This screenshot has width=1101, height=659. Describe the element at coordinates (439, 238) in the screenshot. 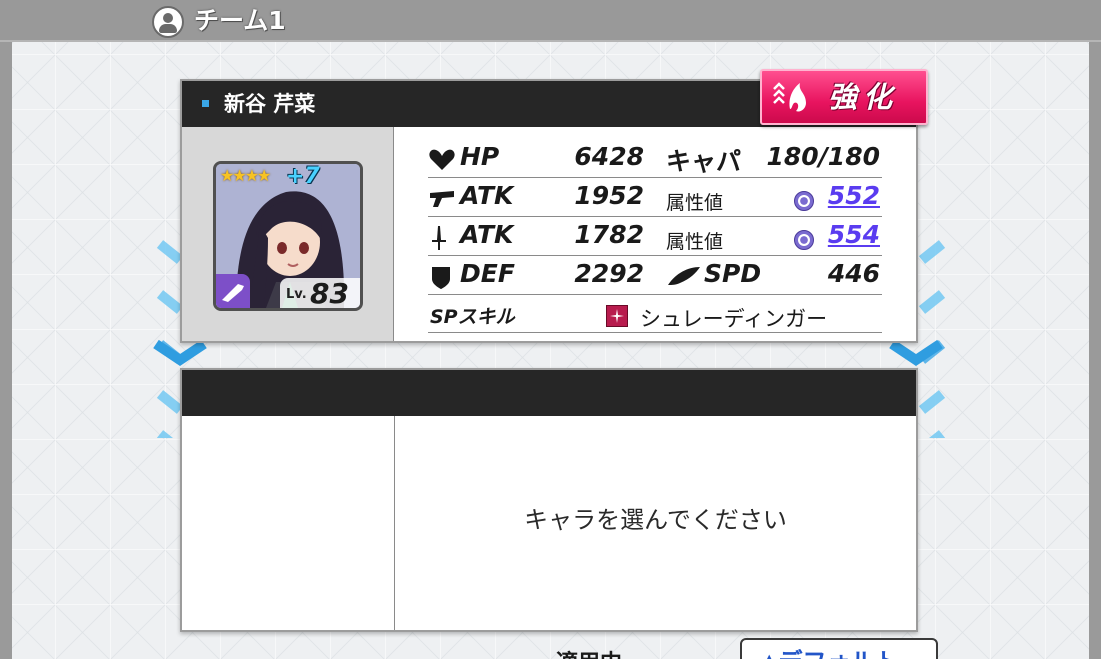

I see `sword-icon` at that location.